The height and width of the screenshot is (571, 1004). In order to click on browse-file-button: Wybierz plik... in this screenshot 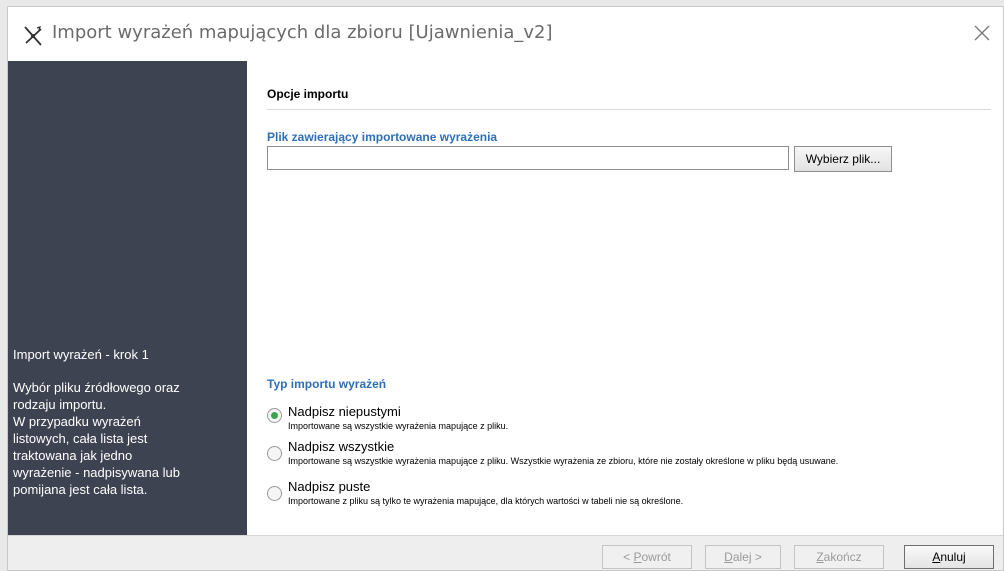, I will do `click(843, 159)`.